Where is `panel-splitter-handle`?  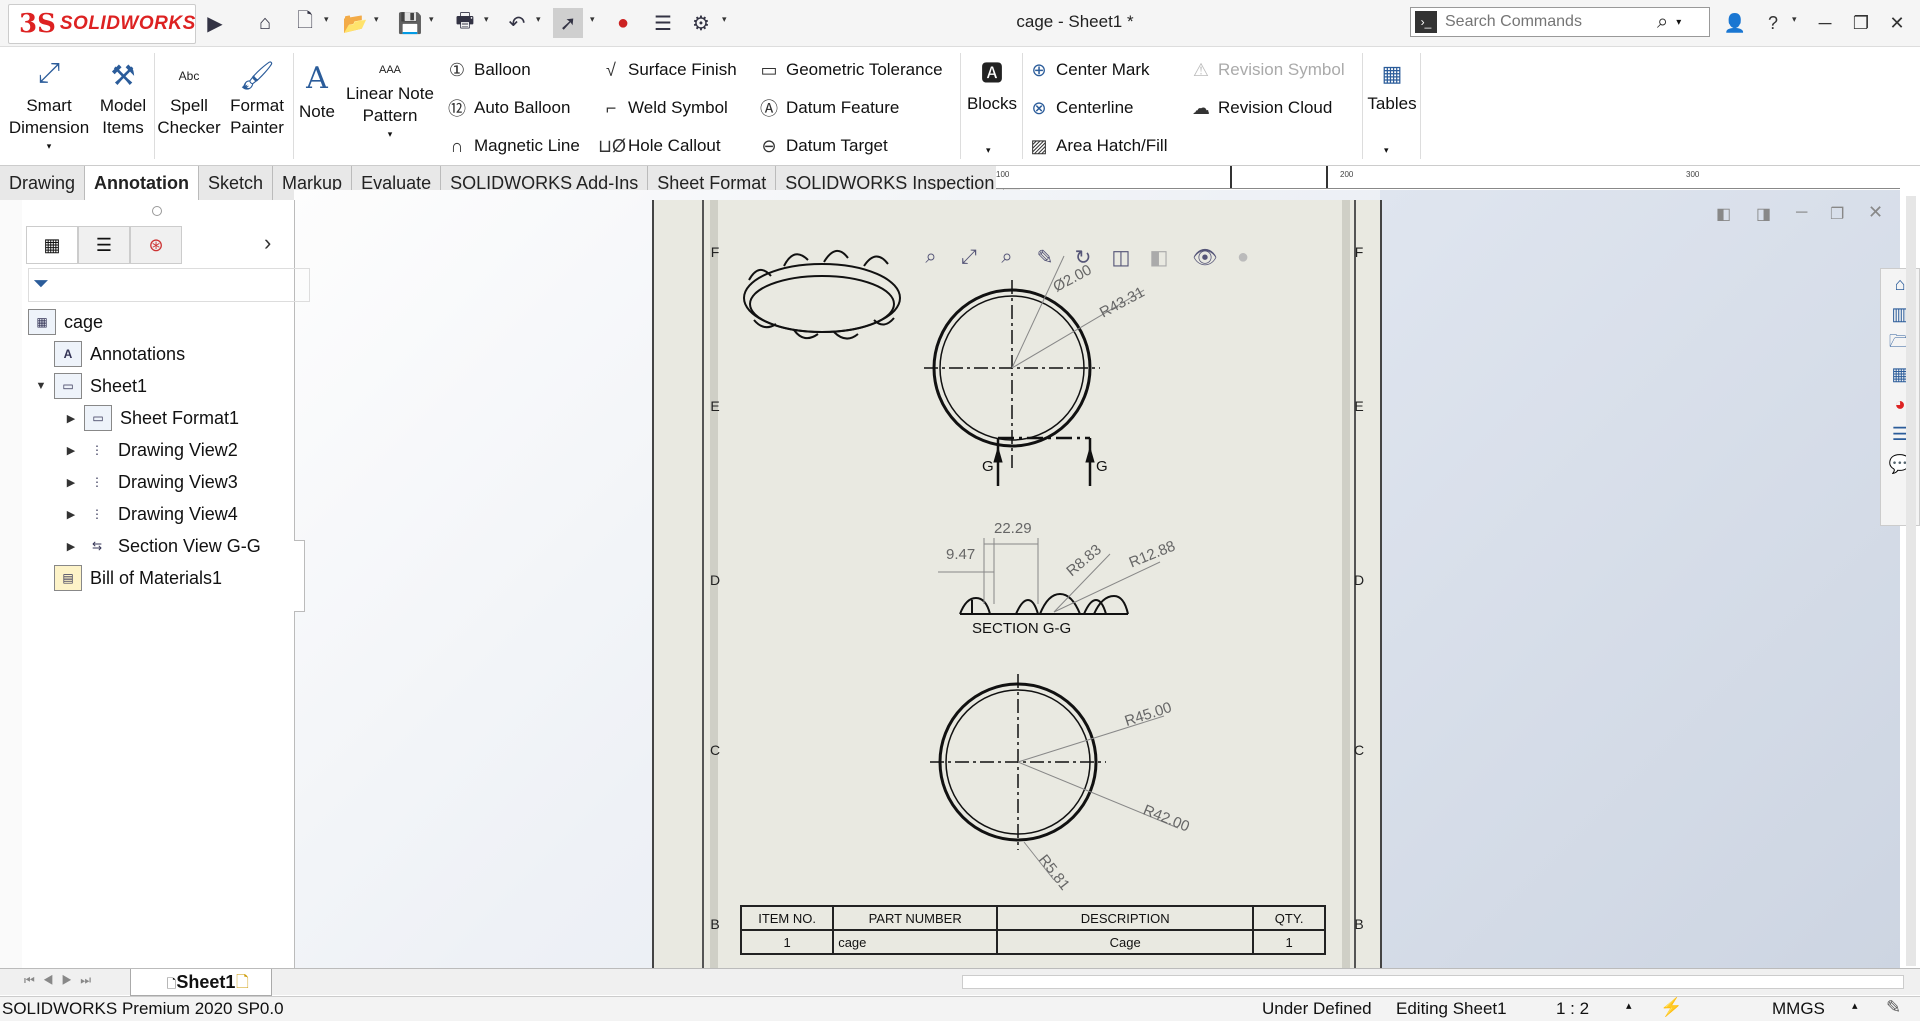 panel-splitter-handle is located at coordinates (299, 576).